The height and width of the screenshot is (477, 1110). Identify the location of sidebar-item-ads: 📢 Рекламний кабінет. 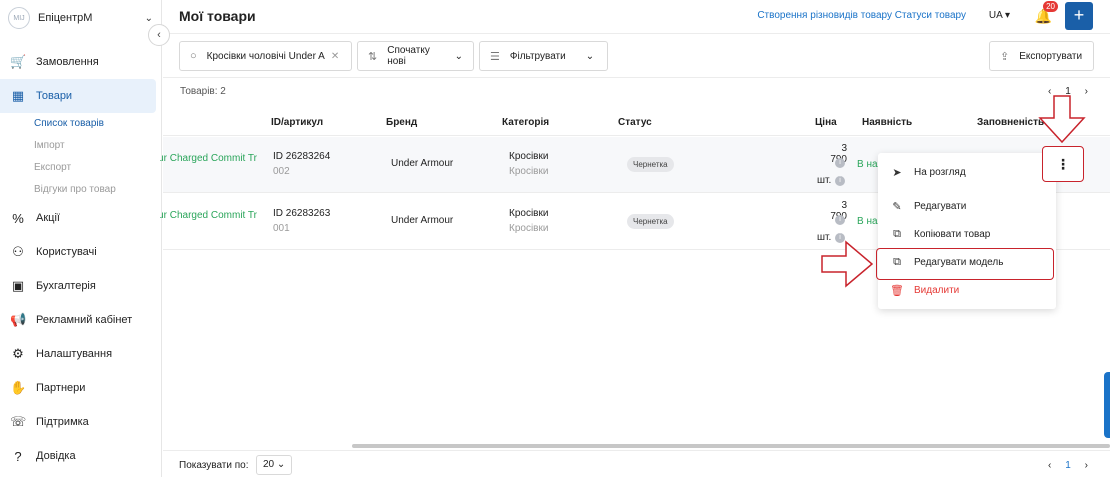
(81, 320).